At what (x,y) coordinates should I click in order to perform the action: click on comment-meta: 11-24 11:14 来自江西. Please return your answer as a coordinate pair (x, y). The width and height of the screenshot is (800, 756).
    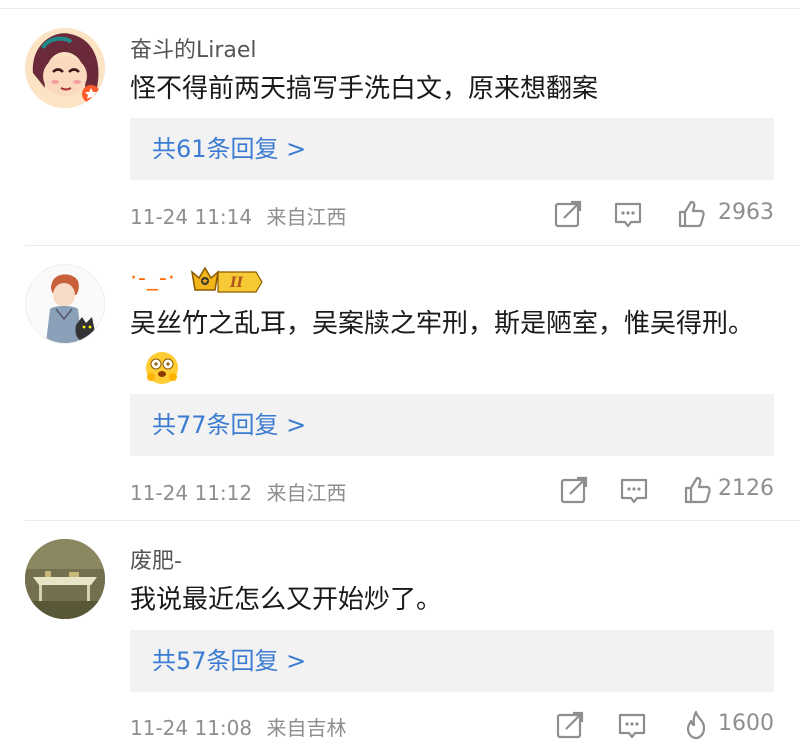
    Looking at the image, I should click on (238, 215).